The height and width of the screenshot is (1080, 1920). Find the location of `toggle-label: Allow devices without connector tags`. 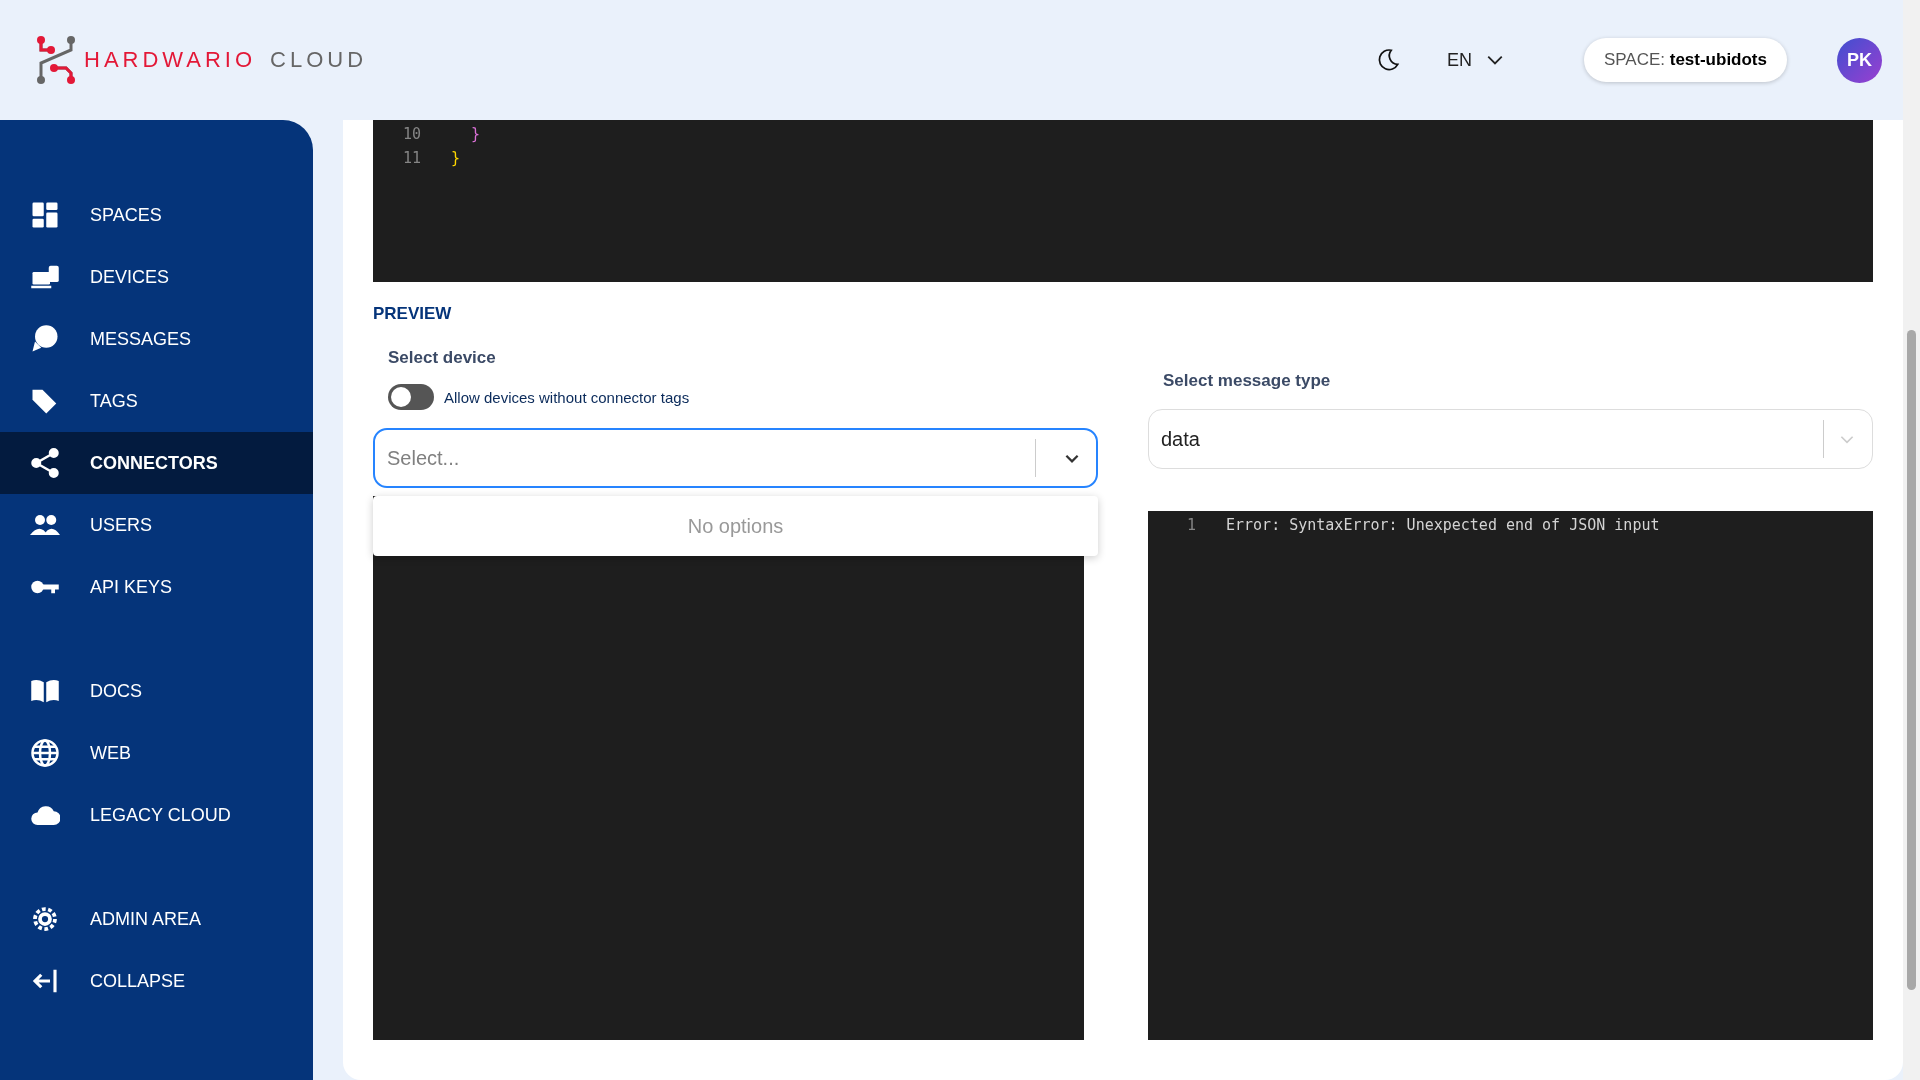

toggle-label: Allow devices without connector tags is located at coordinates (567, 397).